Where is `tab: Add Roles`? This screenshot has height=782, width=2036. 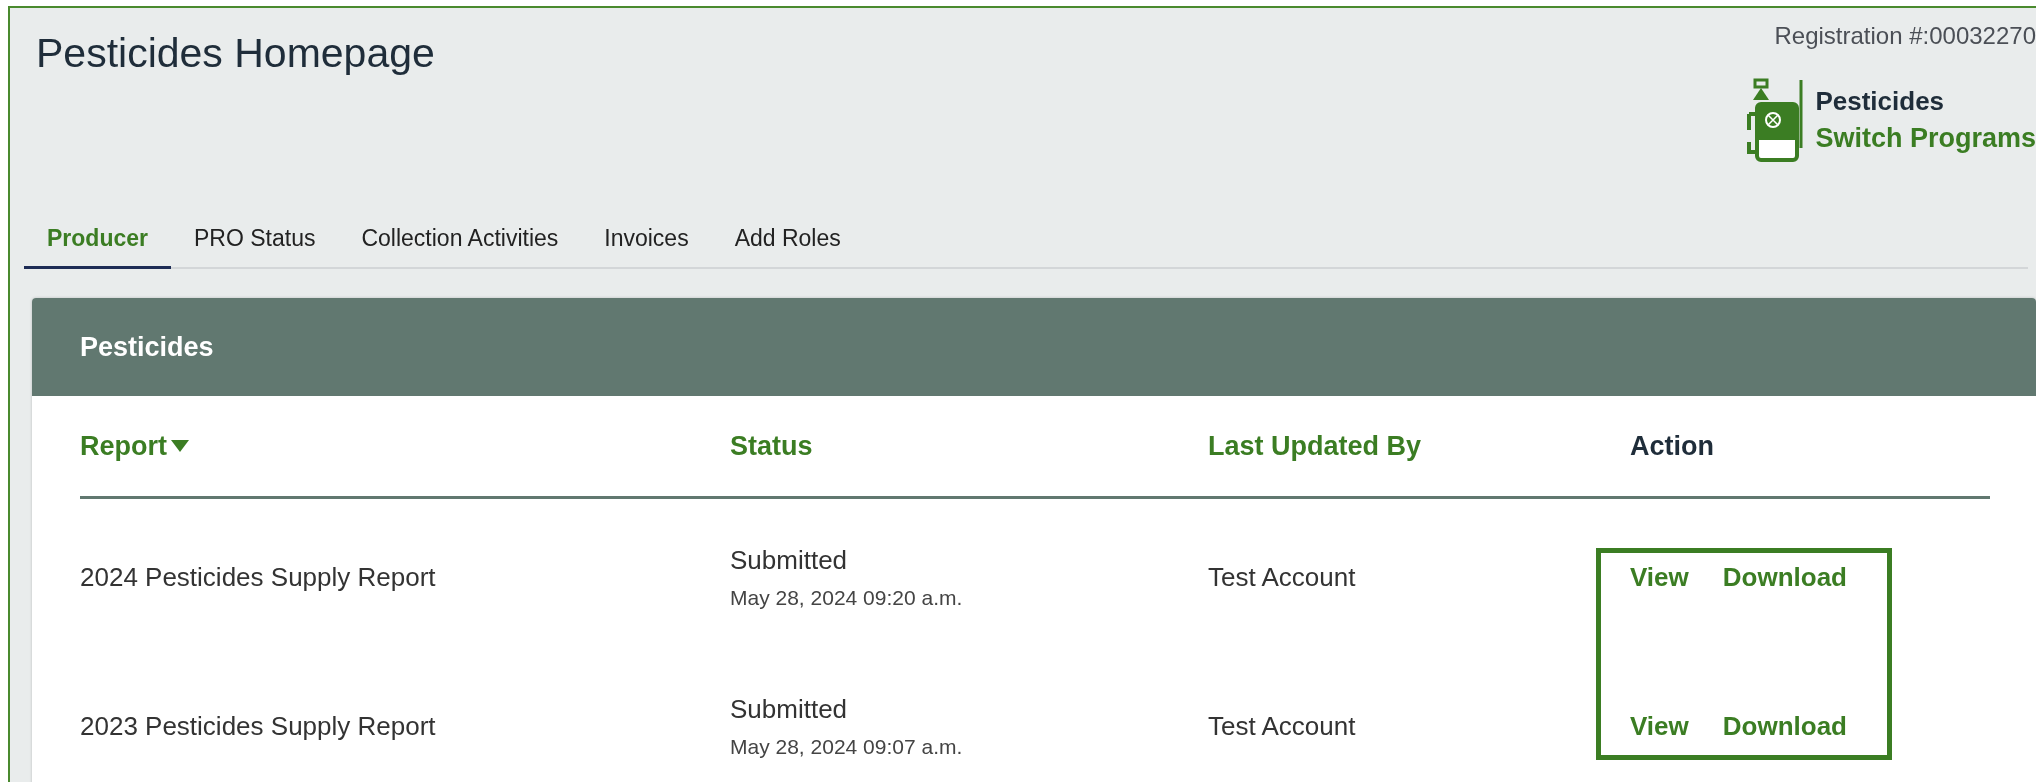
tab: Add Roles is located at coordinates (787, 243).